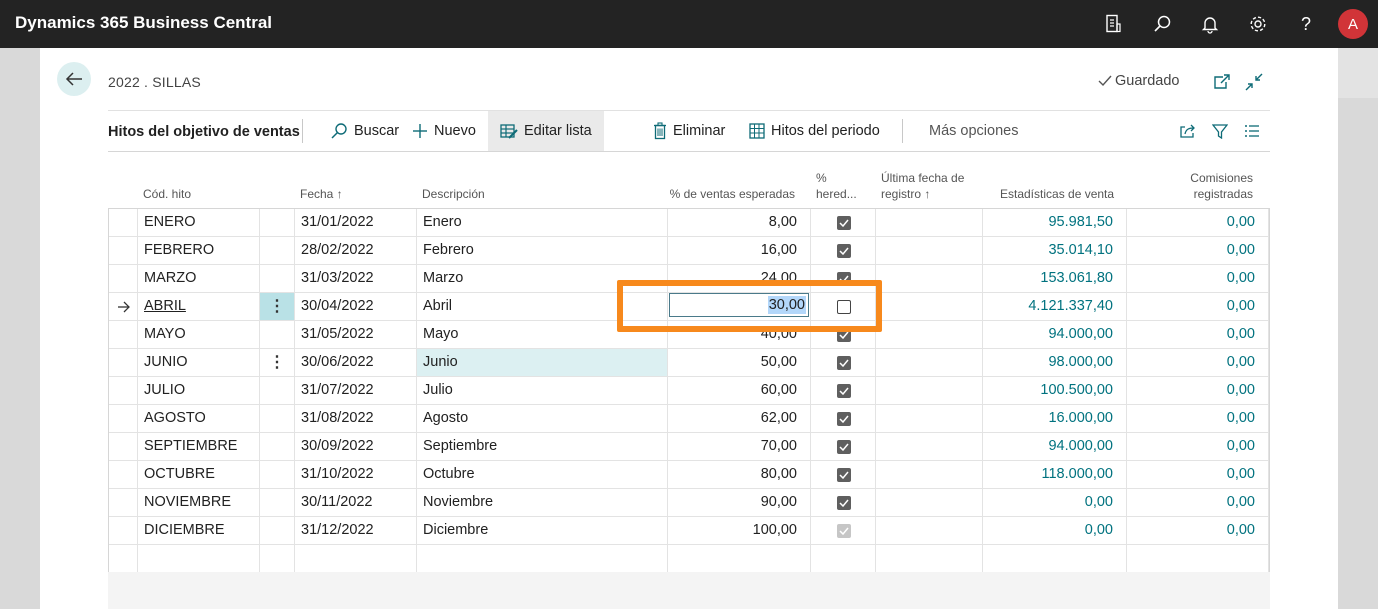  What do you see at coordinates (356, 334) in the screenshot?
I see `date-cell: 31/05/2022` at bounding box center [356, 334].